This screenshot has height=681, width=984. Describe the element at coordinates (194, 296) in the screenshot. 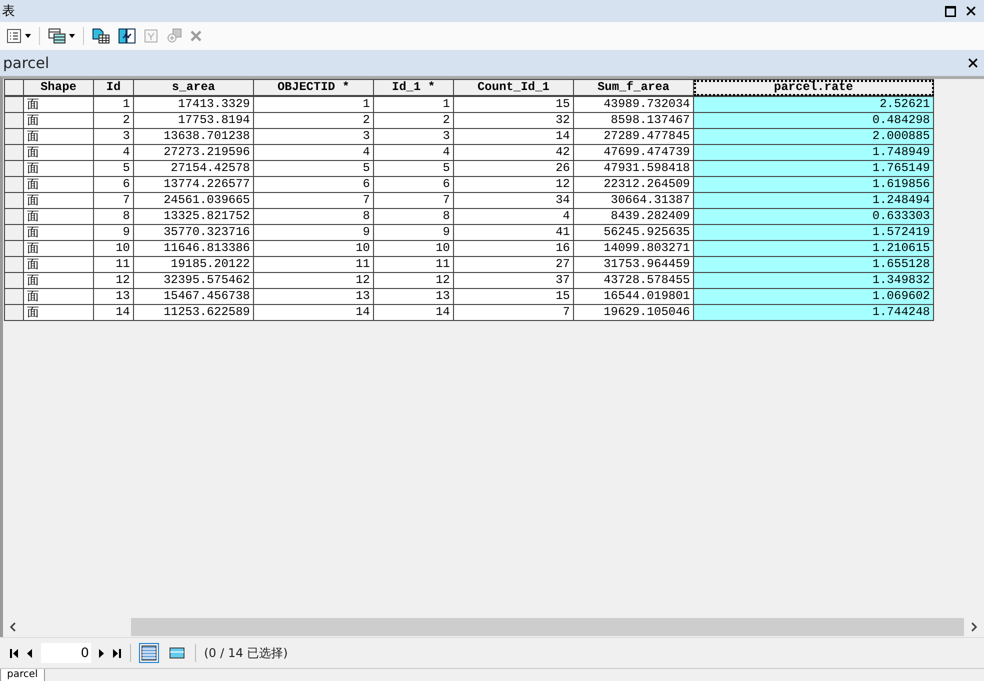

I see `table-cell: 15467.456738` at that location.